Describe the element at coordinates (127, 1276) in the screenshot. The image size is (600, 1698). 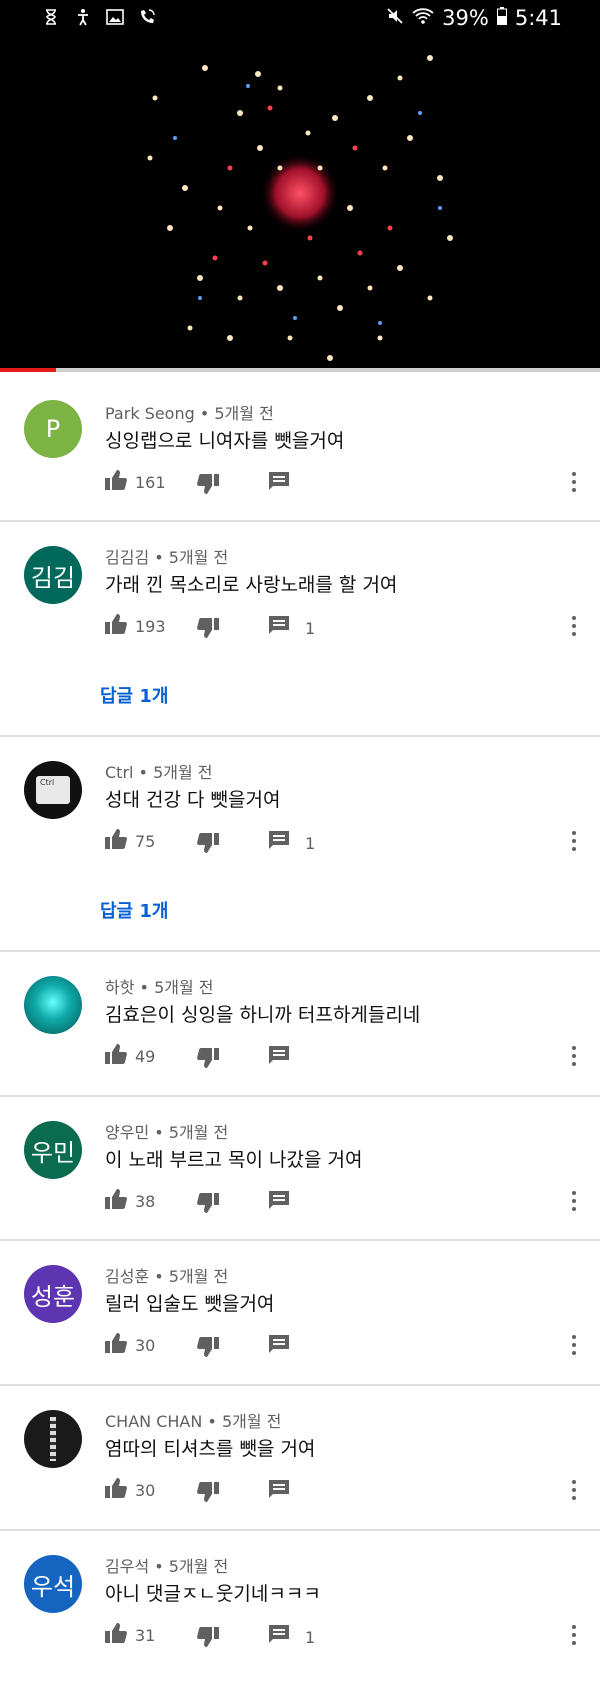
I see `author-name: 김성훈` at that location.